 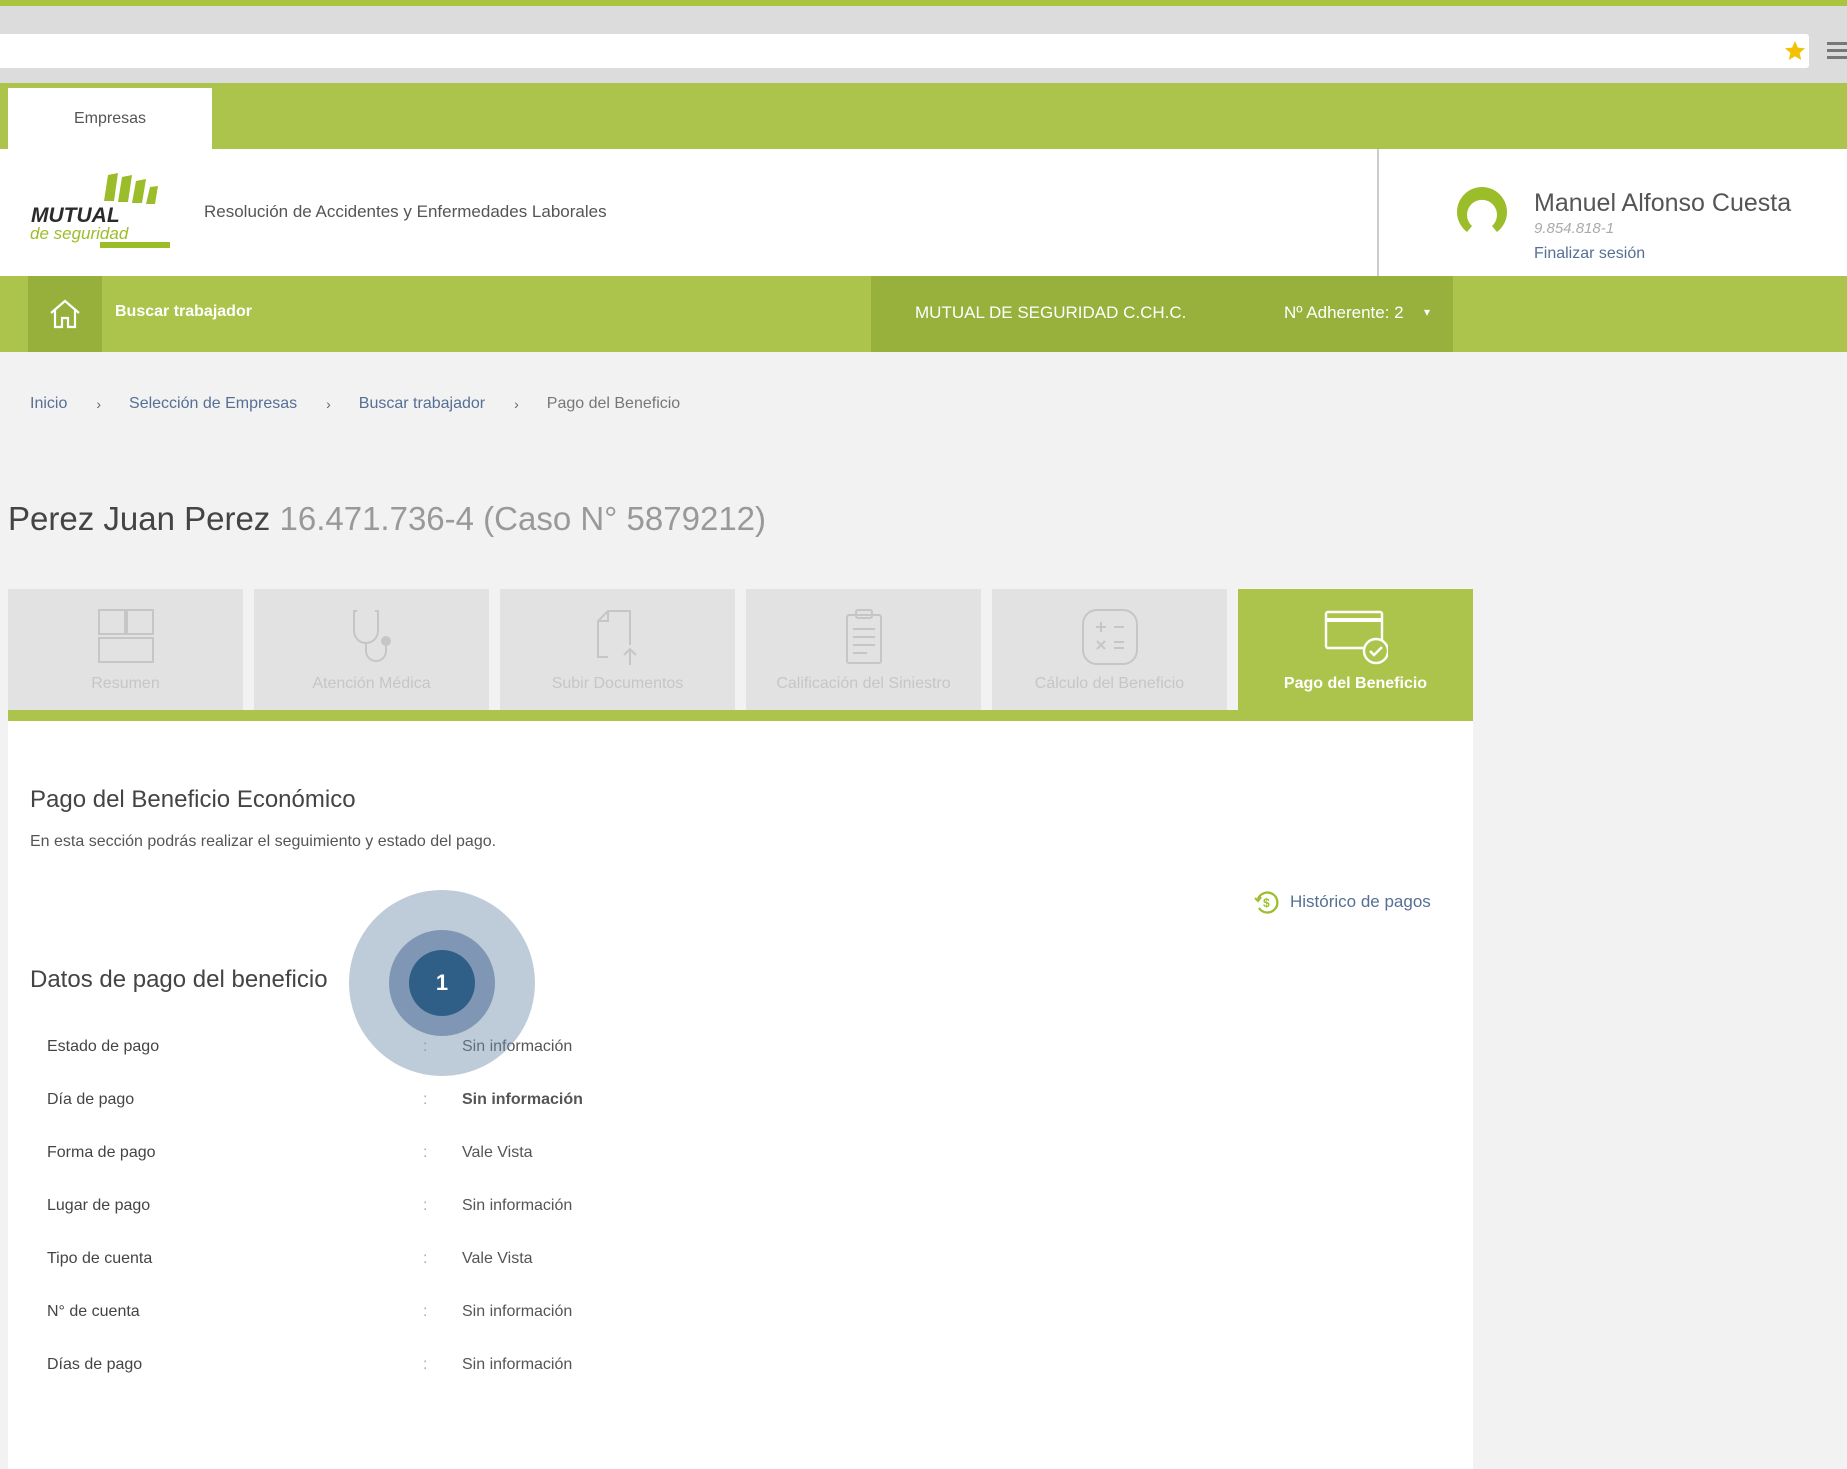 What do you see at coordinates (125, 683) in the screenshot?
I see `tab-label: Resumen` at bounding box center [125, 683].